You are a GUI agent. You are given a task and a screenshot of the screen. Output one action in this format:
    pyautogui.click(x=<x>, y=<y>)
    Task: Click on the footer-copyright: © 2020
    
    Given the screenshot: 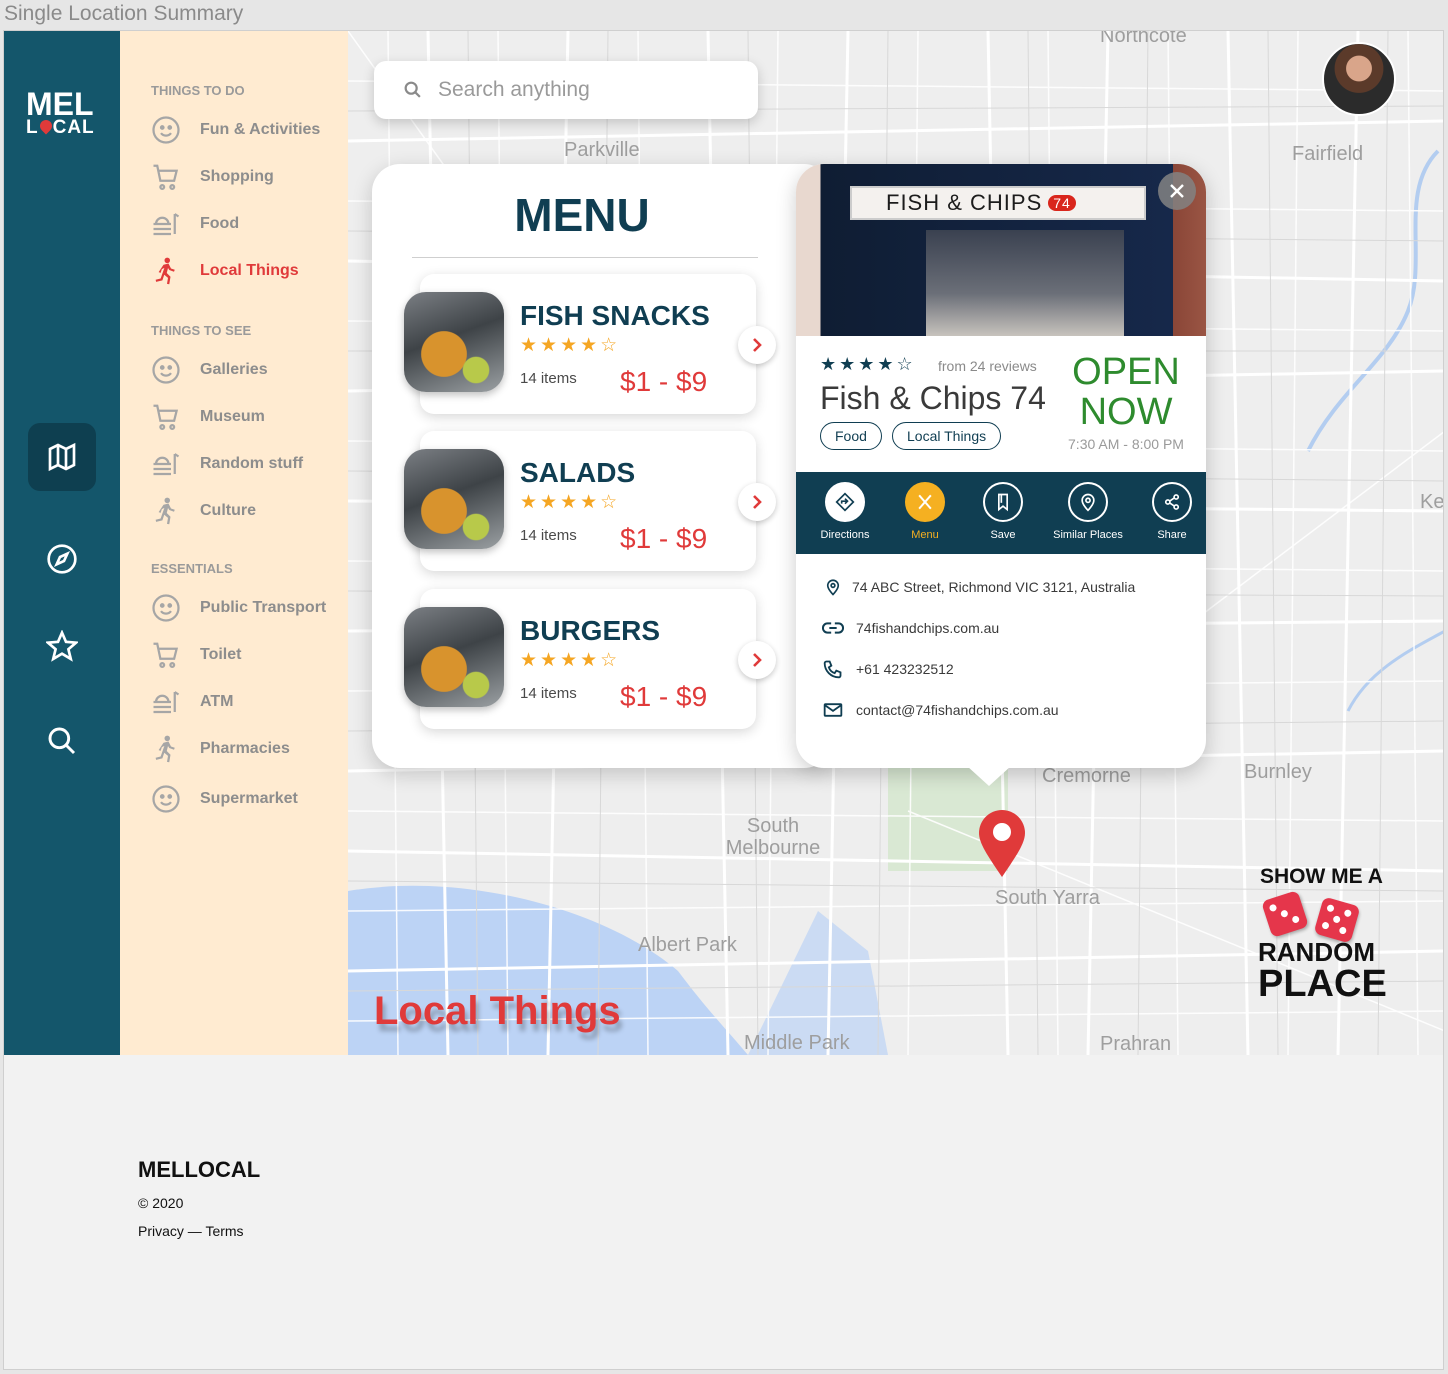 What is the action you would take?
    pyautogui.click(x=161, y=1203)
    